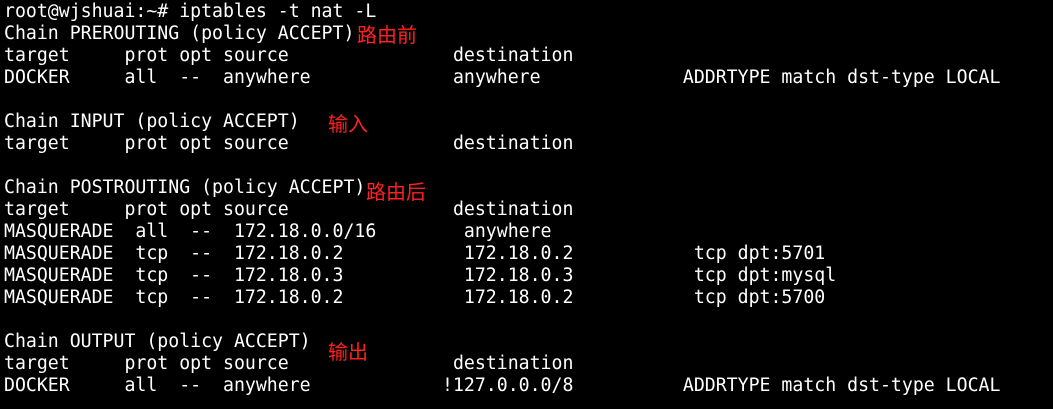 The width and height of the screenshot is (1053, 409). I want to click on chain-output-header: Chain OUTPUT (policy ACCEPT), so click(157, 341).